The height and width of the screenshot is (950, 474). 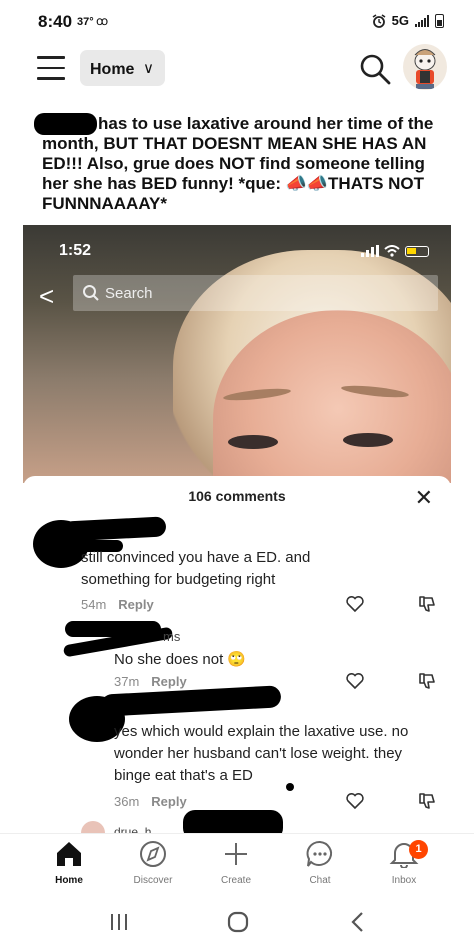 I want to click on status-icons: 5G, so click(x=408, y=20).